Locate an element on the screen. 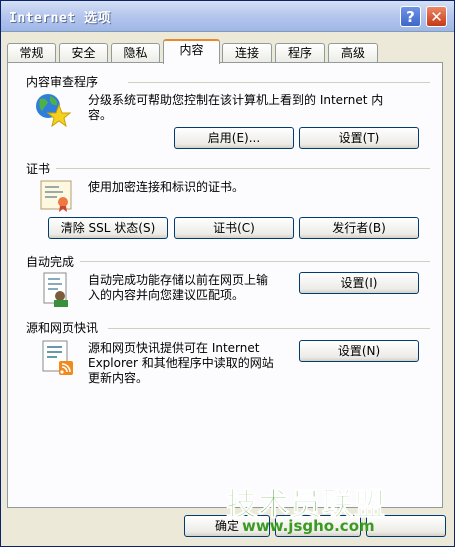 The image size is (455, 547). help-button: ? is located at coordinates (410, 16).